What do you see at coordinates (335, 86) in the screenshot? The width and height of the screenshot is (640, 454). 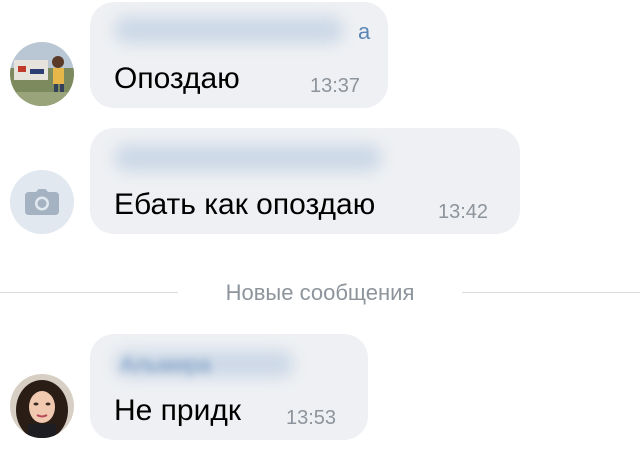 I see `message-time: 13:37` at bounding box center [335, 86].